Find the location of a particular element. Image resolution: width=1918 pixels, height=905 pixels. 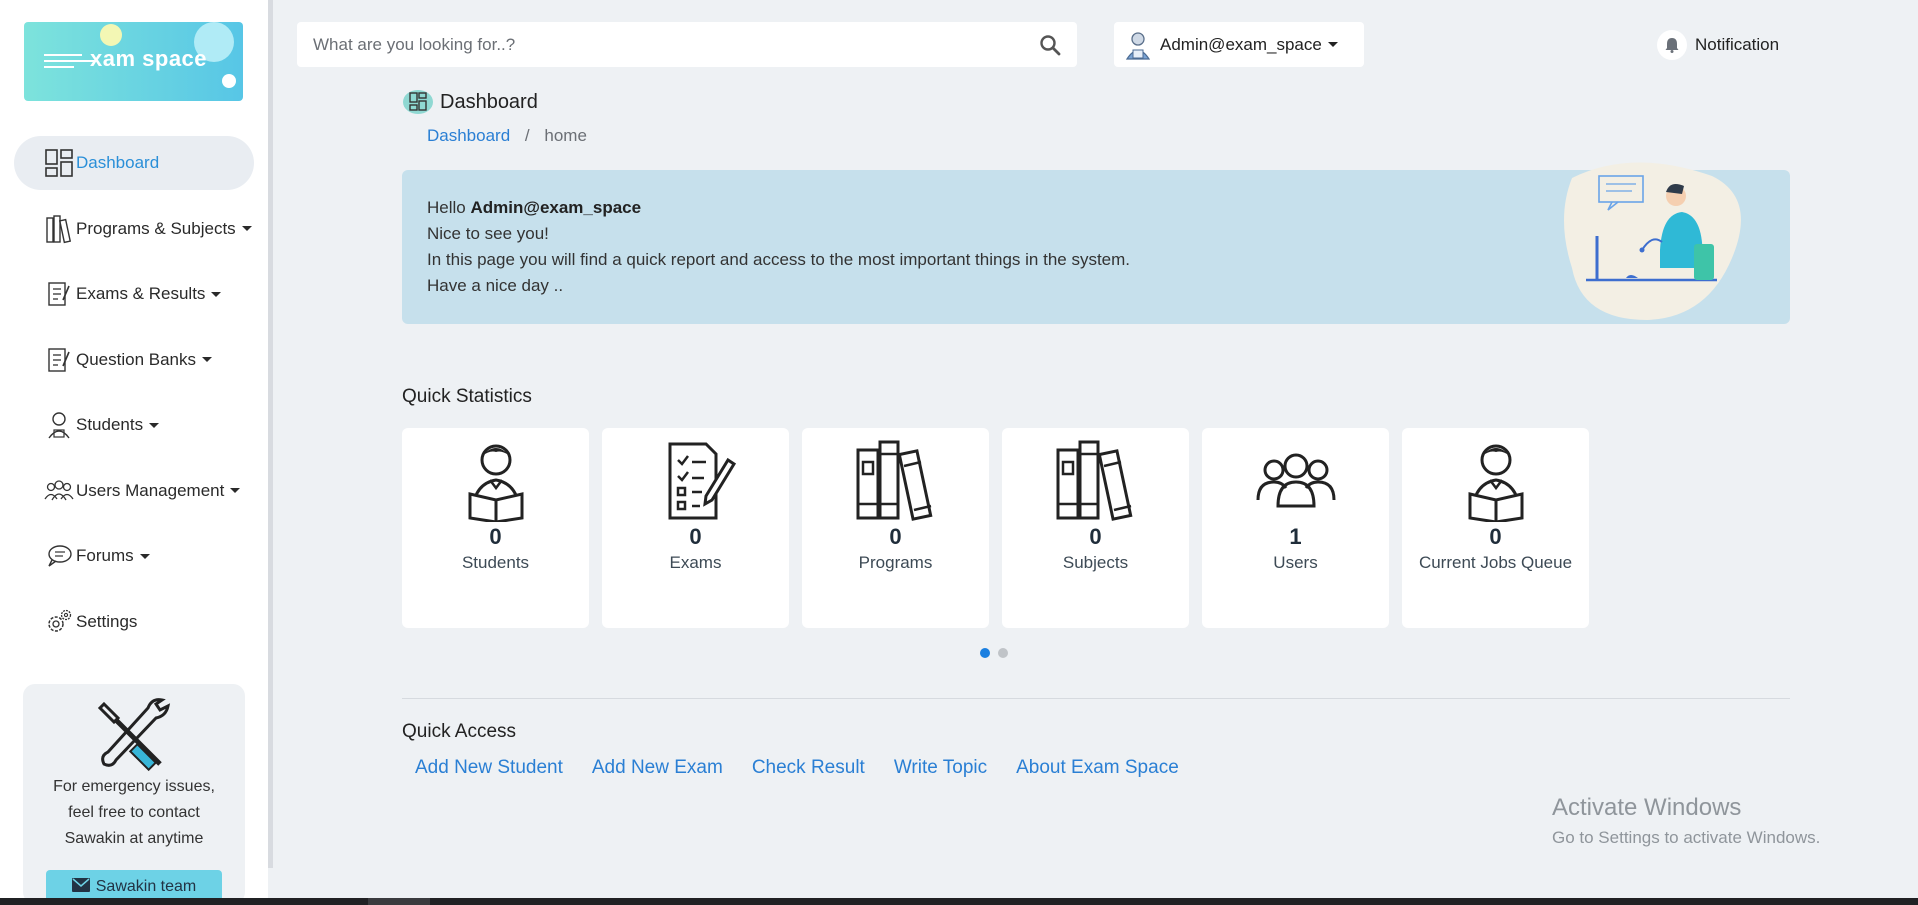

tools-icon is located at coordinates (134, 734).